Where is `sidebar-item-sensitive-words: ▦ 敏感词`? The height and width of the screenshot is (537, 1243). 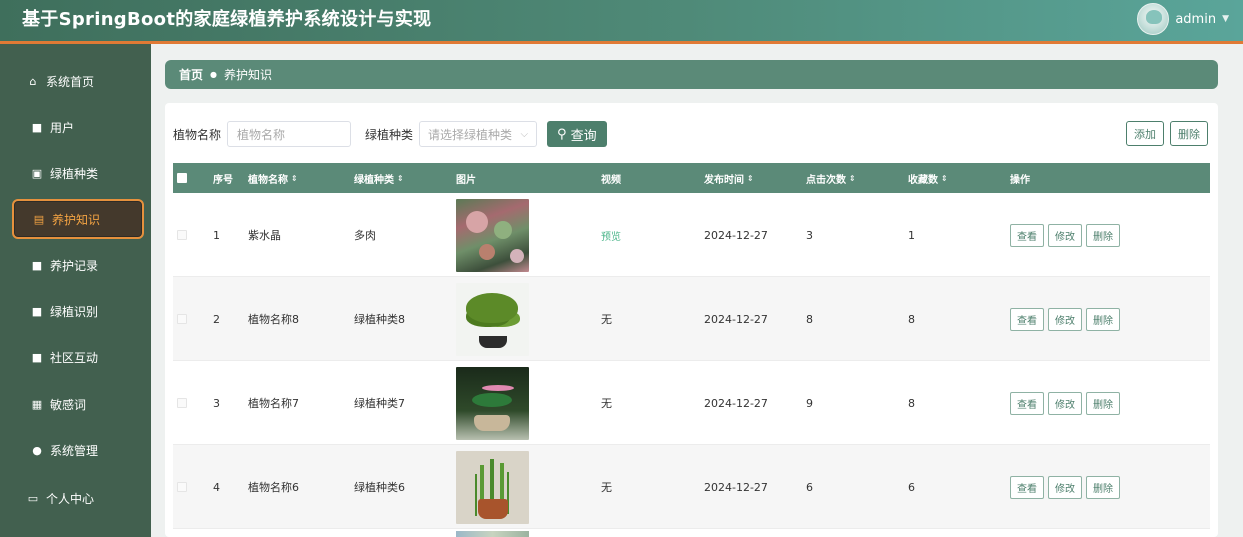
sidebar-item-sensitive-words: ▦ 敏感词 is located at coordinates (78, 404).